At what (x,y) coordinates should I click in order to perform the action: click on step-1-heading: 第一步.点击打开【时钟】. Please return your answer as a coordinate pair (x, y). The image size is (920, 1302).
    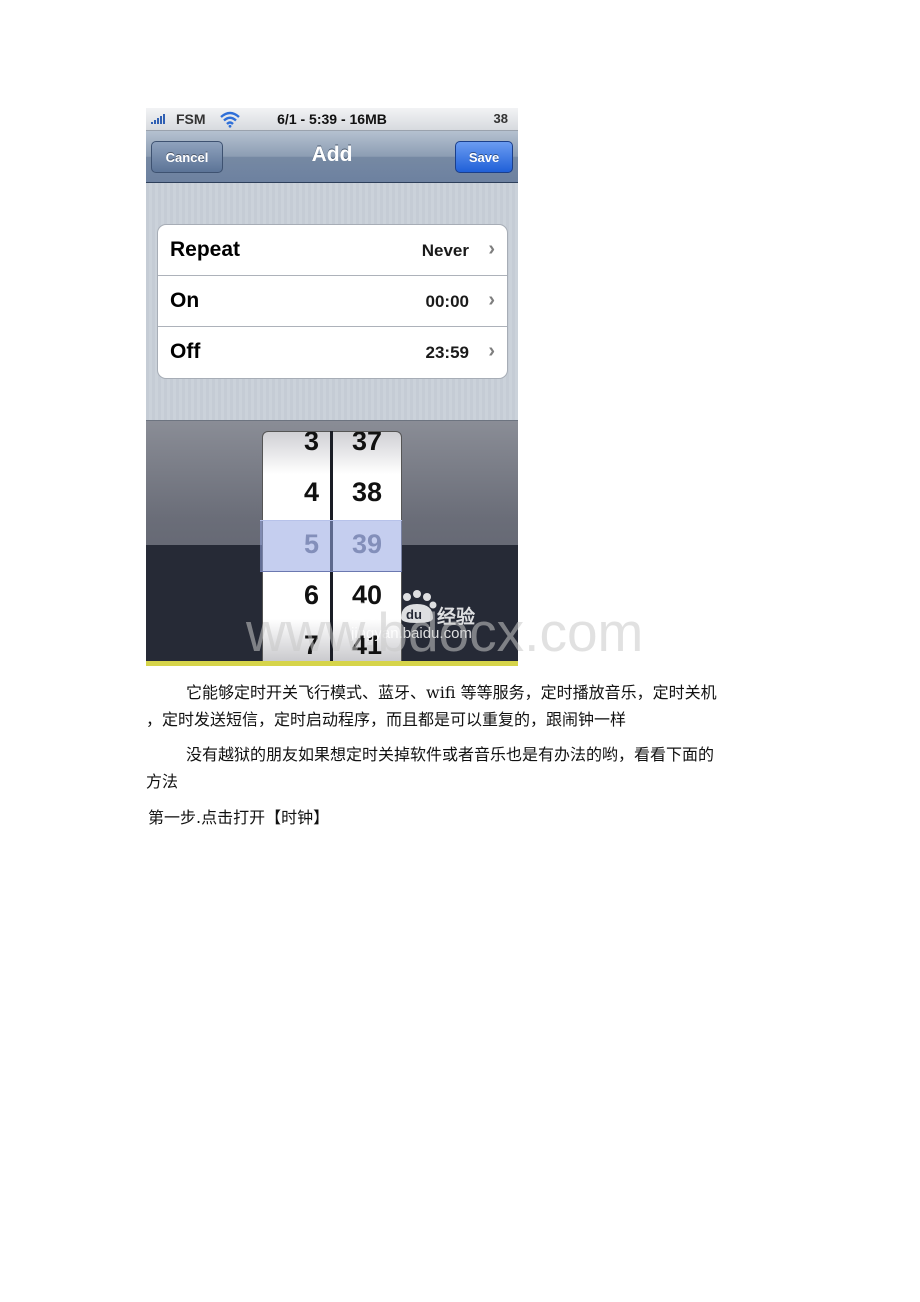
    Looking at the image, I should click on (239, 817).